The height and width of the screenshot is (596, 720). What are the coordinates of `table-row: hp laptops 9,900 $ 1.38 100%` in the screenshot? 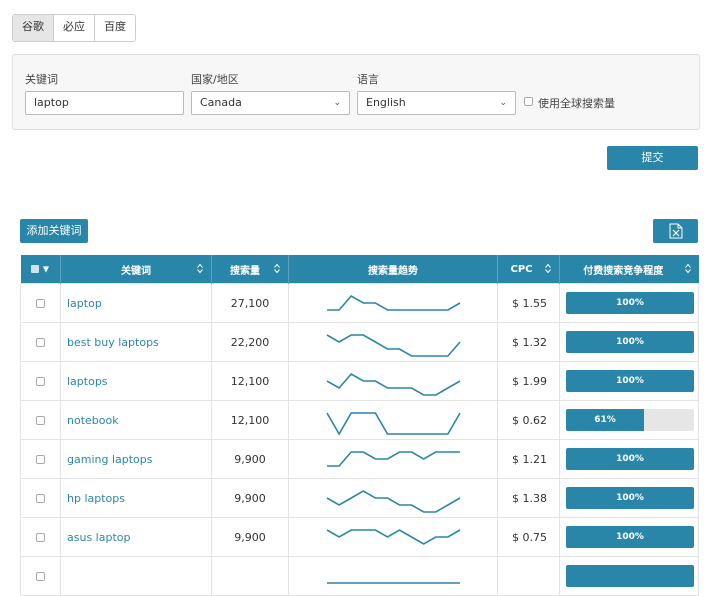 It's located at (359, 498).